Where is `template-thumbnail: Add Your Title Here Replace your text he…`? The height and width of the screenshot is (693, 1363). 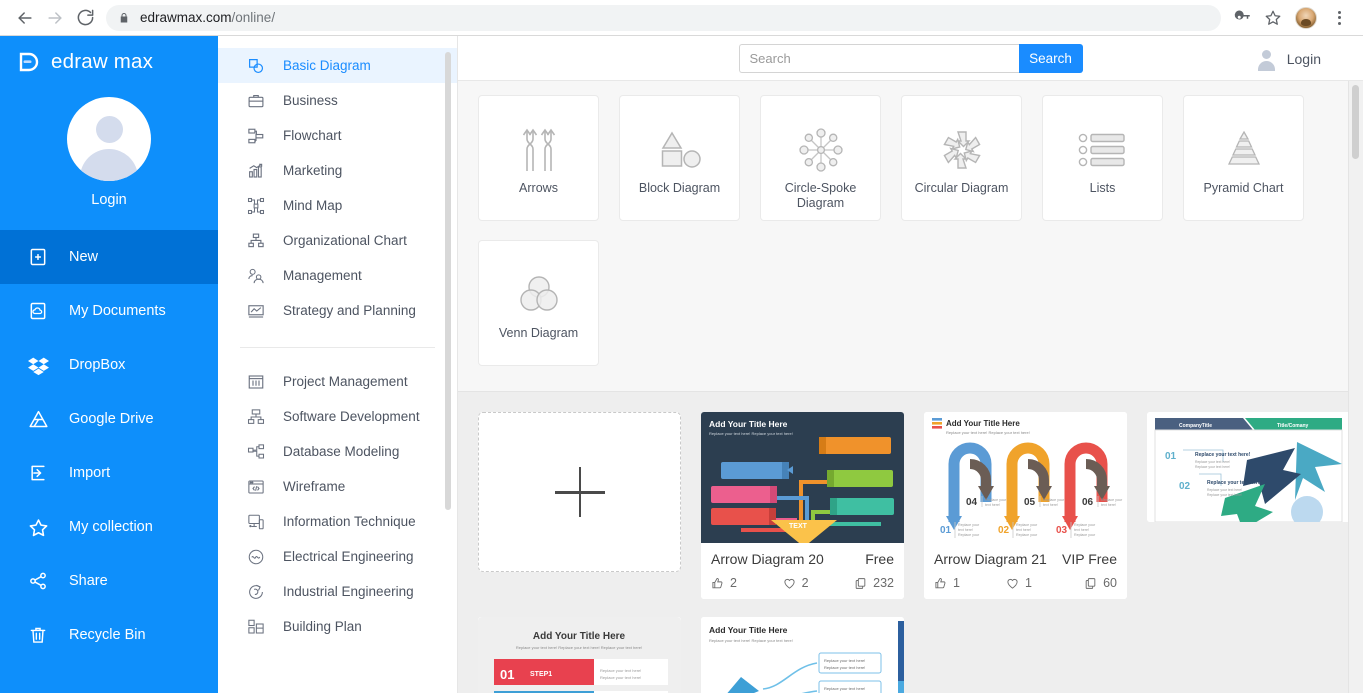 template-thumbnail: Add Your Title Here Replace your text he… is located at coordinates (579, 655).